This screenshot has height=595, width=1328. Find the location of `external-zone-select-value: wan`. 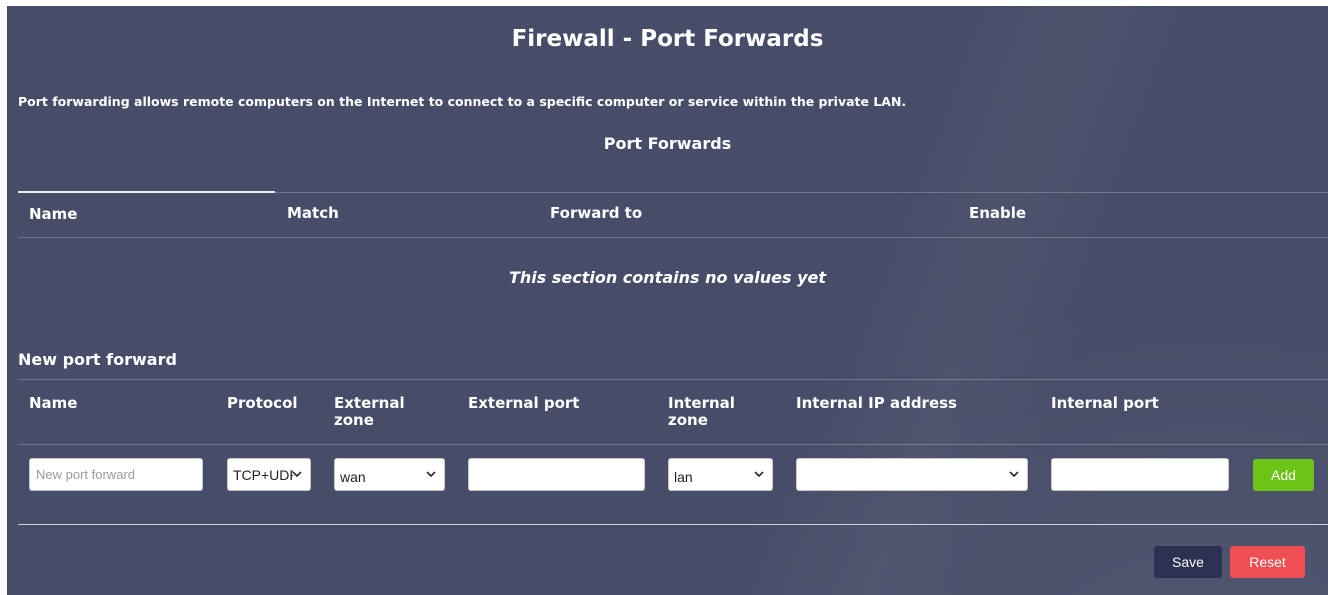

external-zone-select-value: wan is located at coordinates (353, 477).